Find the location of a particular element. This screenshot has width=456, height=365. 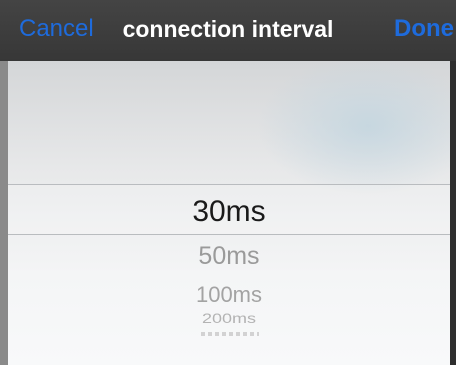

selection-top-divider is located at coordinates (229, 184).